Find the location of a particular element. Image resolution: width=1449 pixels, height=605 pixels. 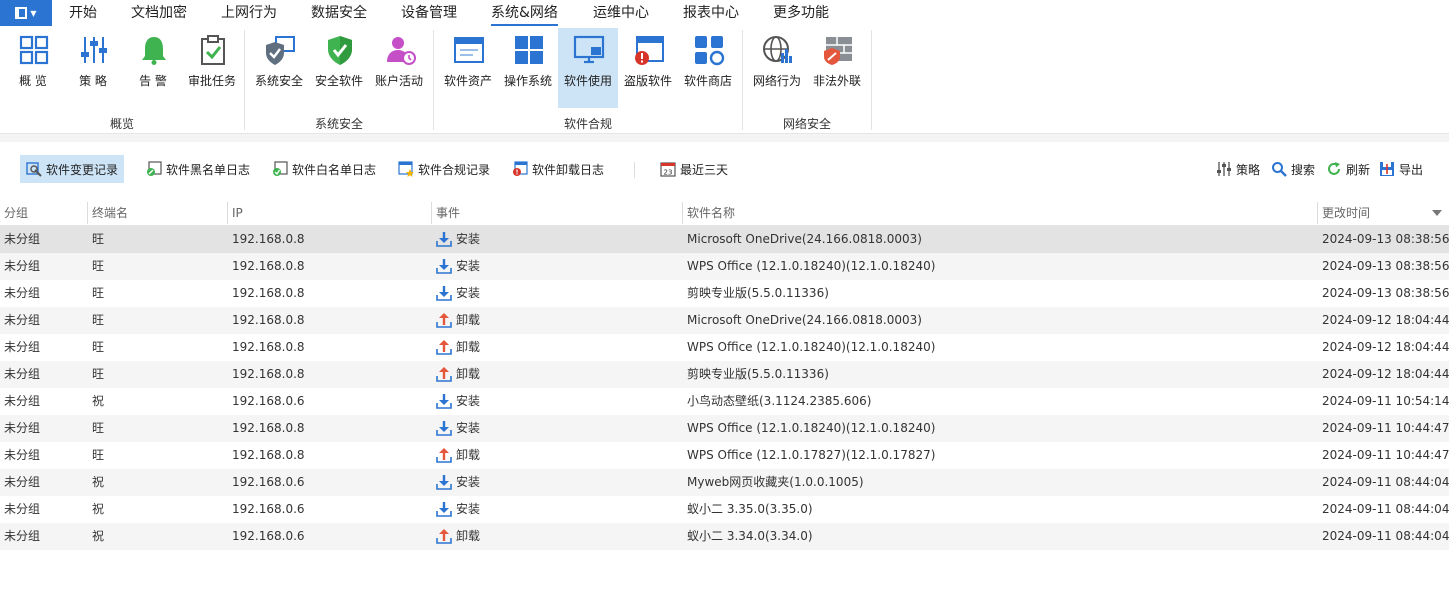

whitelist-icon is located at coordinates (280, 168).